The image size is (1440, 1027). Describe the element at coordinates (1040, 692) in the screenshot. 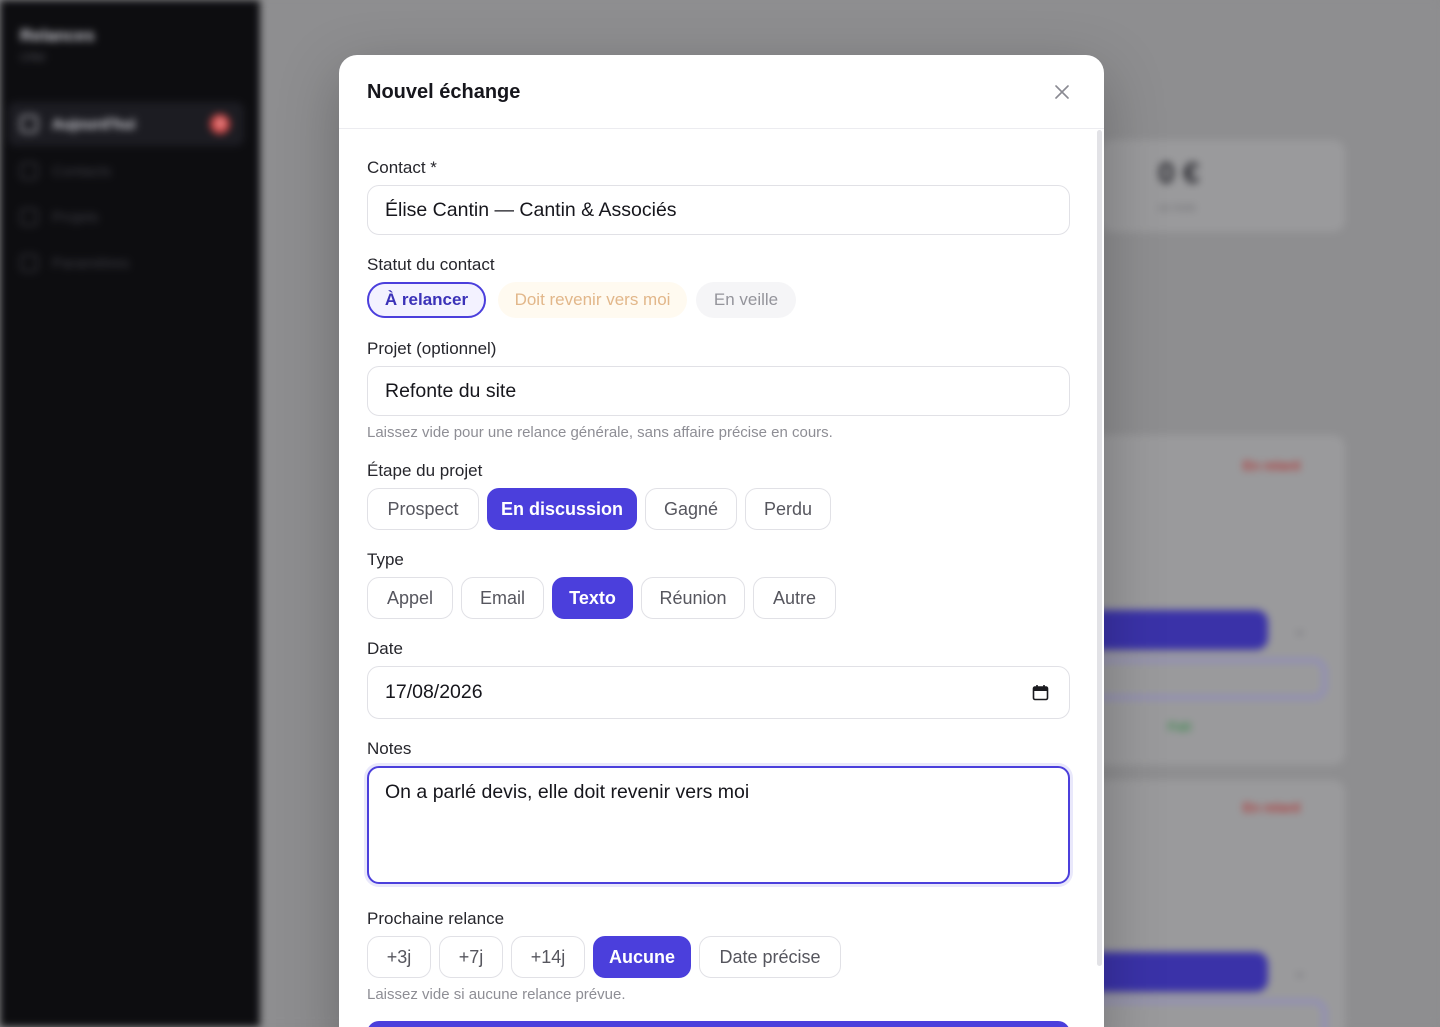

I see `calendar-icon` at that location.